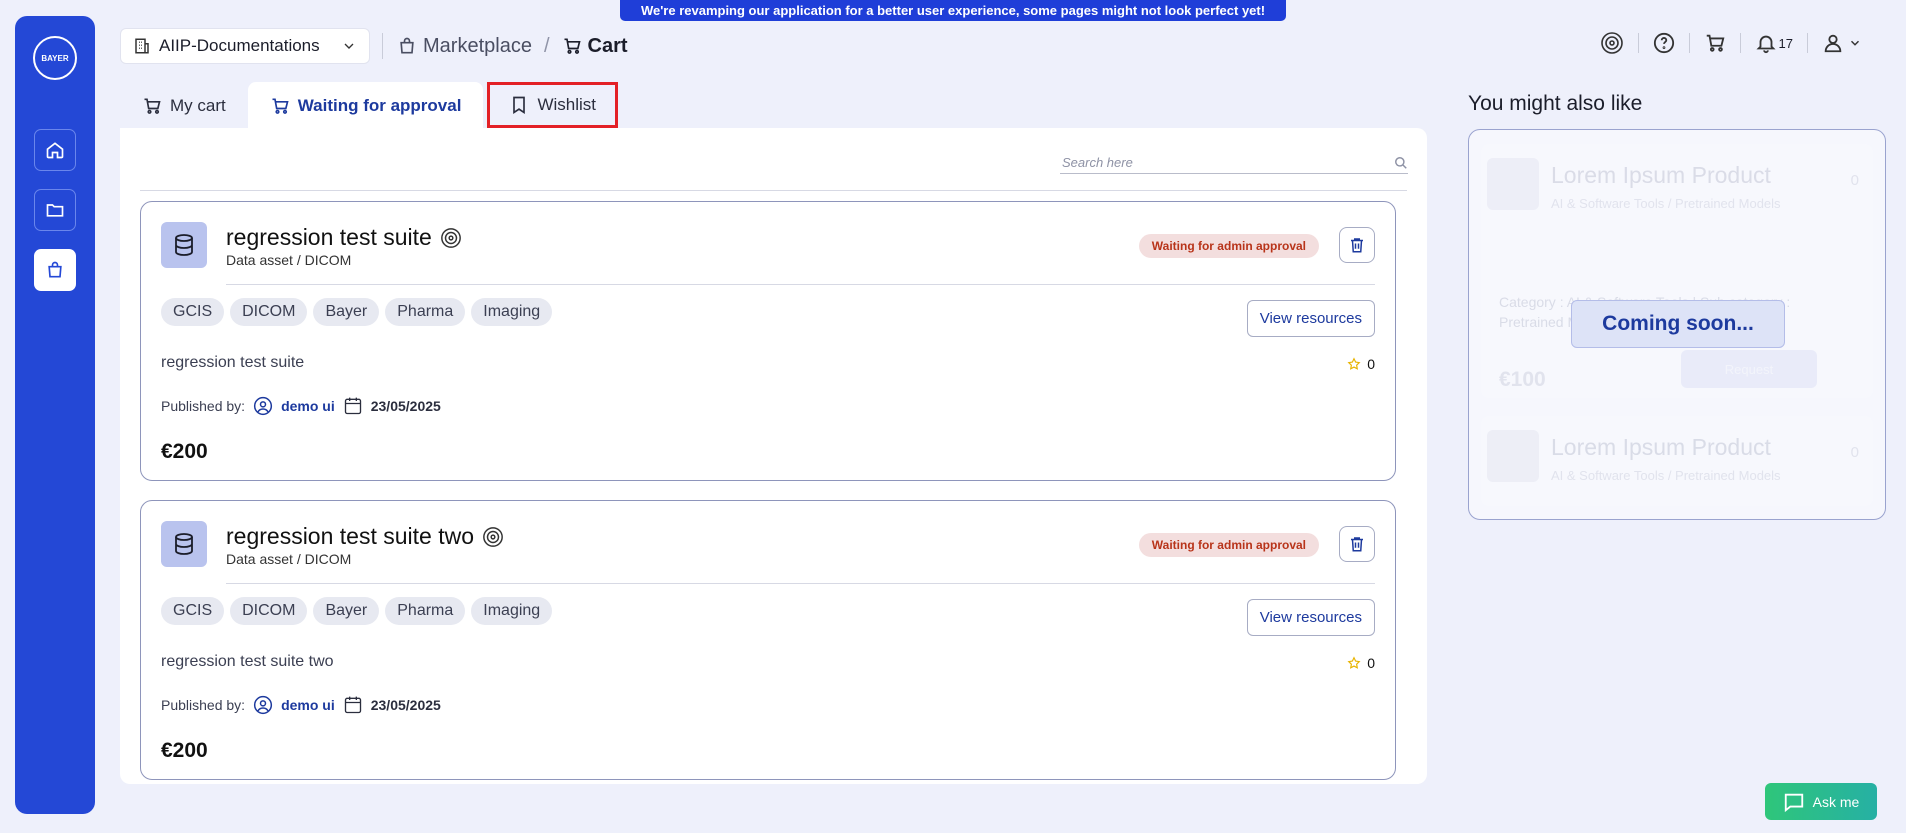 This screenshot has width=1906, height=833. Describe the element at coordinates (1821, 801) in the screenshot. I see `ask-me-button: Ask me` at that location.